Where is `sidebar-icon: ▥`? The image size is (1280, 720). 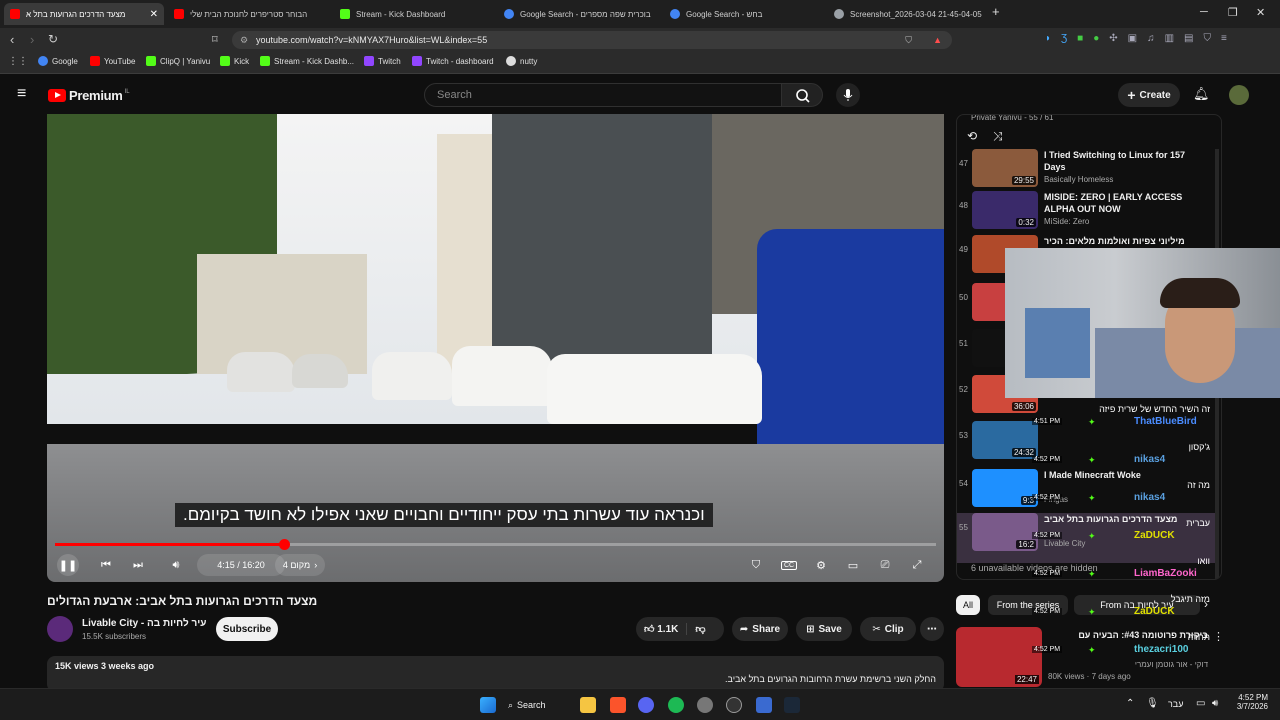 sidebar-icon: ▥ is located at coordinates (1169, 40).